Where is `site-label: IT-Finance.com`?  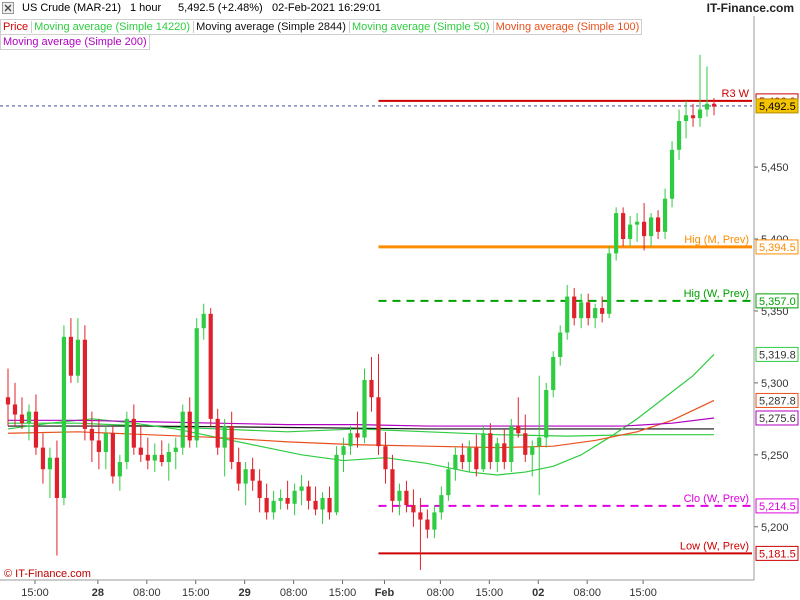
site-label: IT-Finance.com is located at coordinates (750, 8).